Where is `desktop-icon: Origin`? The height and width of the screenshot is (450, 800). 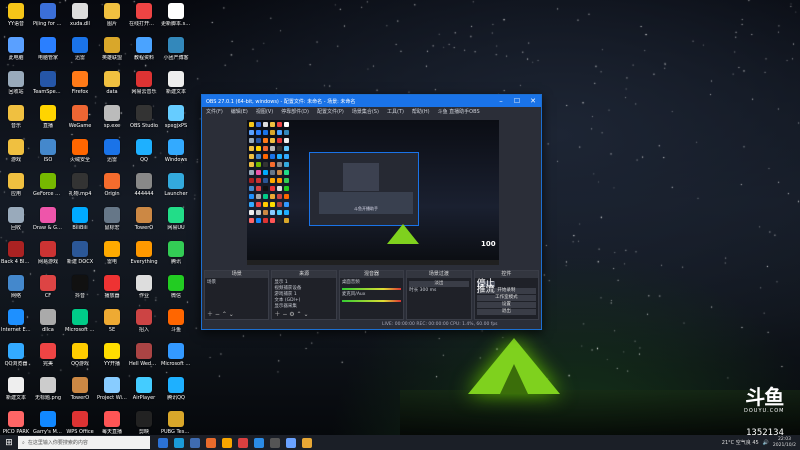 desktop-icon: Origin is located at coordinates (112, 189).